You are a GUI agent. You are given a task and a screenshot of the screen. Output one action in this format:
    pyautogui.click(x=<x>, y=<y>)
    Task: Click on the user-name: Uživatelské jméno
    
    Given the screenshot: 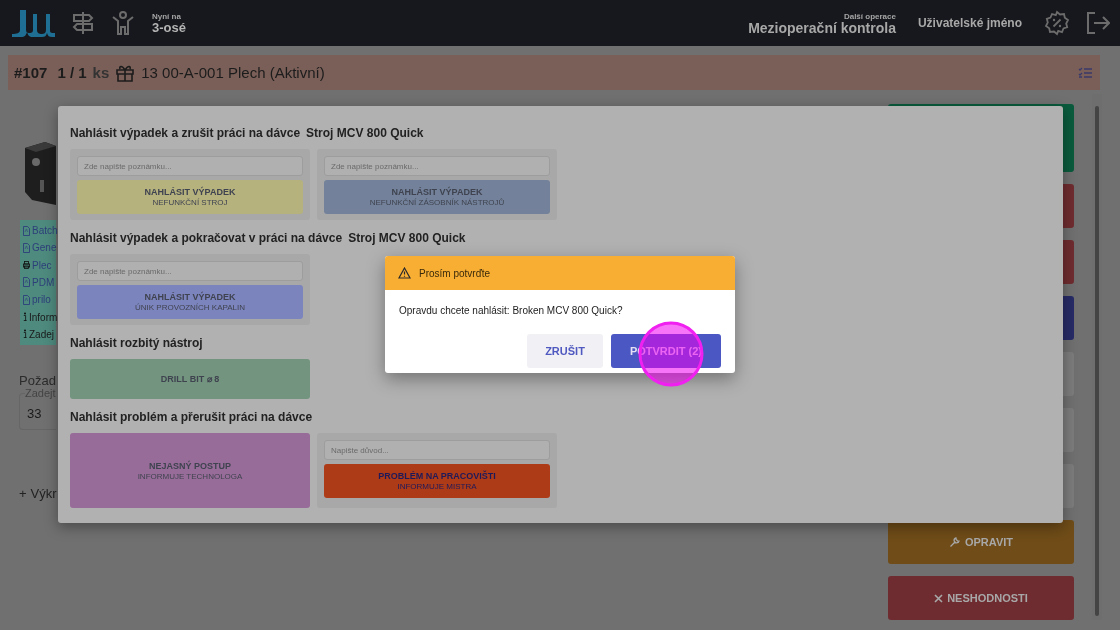 What is the action you would take?
    pyautogui.click(x=969, y=23)
    